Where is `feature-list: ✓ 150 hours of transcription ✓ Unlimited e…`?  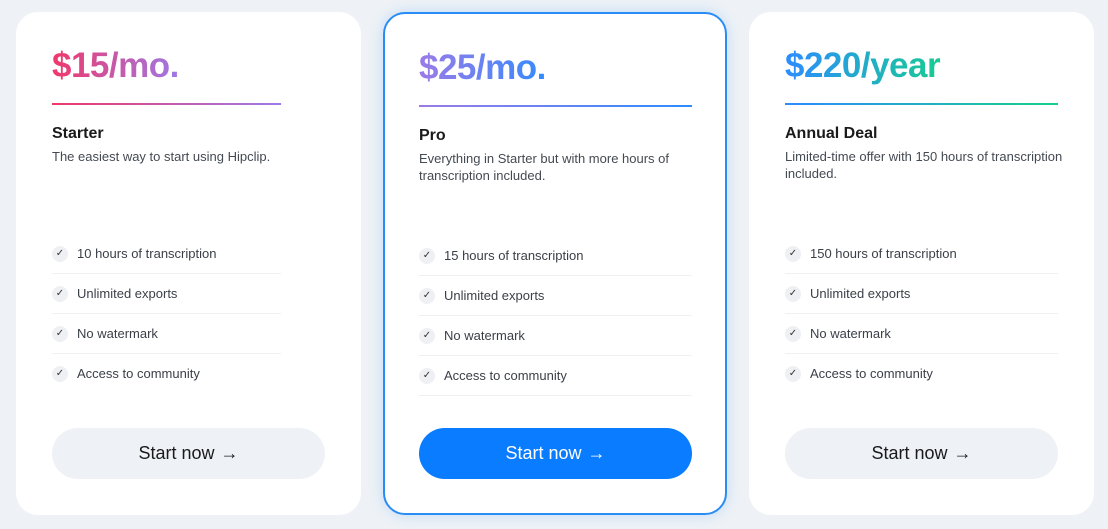
feature-list: ✓ 150 hours of transcription ✓ Unlimited e… is located at coordinates (921, 314).